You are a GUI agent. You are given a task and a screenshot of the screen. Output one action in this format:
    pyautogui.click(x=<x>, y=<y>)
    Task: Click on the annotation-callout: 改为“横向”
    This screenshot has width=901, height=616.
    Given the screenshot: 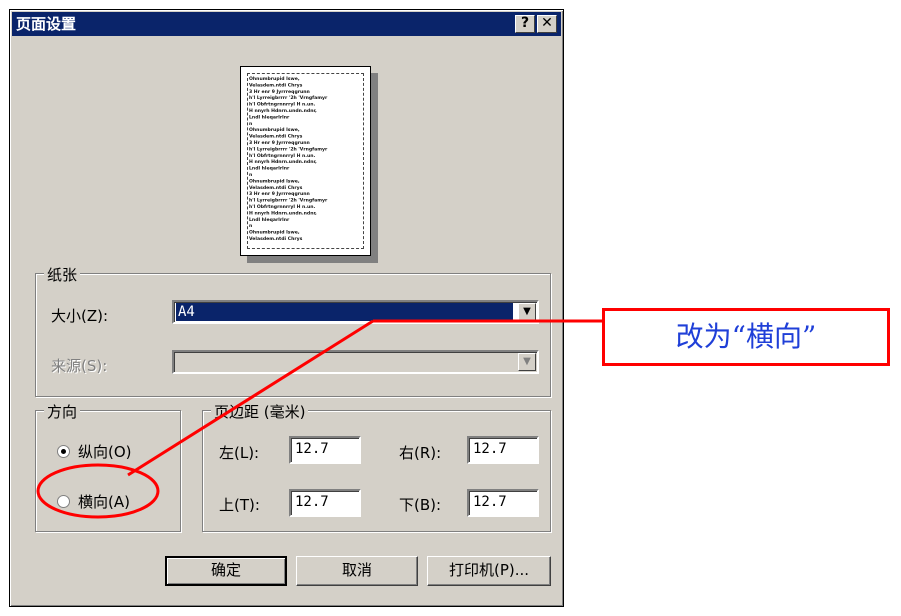 What is the action you would take?
    pyautogui.click(x=746, y=337)
    